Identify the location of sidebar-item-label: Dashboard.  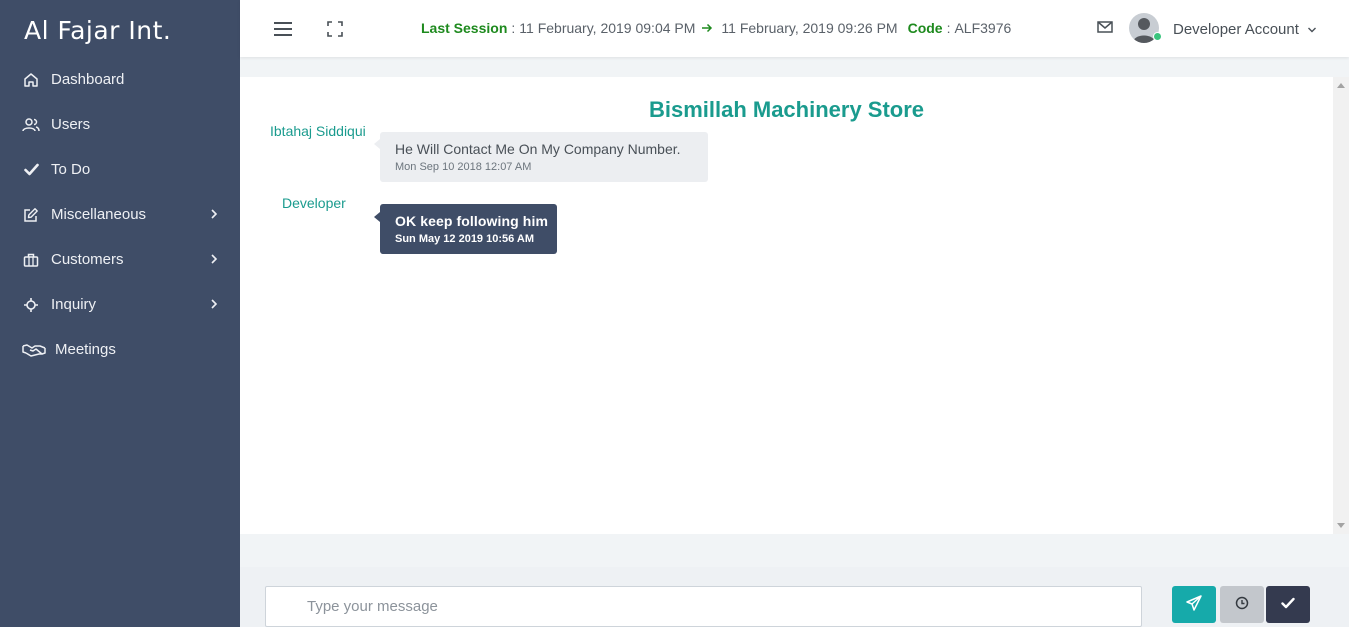
(88, 79).